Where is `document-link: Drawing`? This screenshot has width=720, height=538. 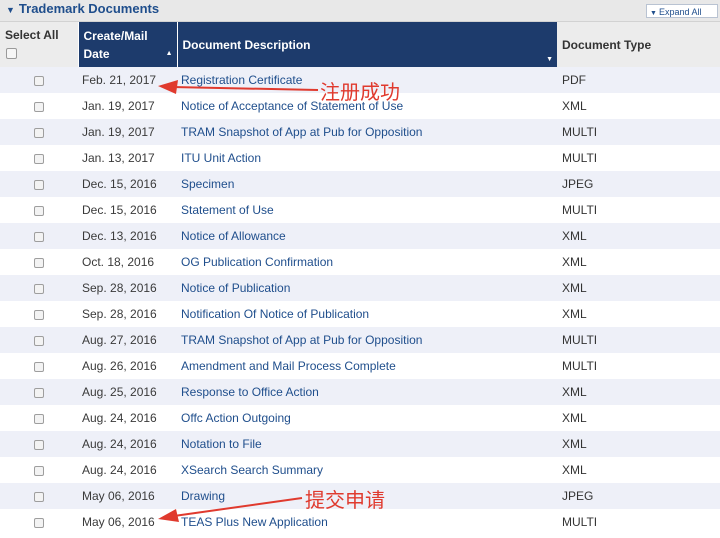
document-link: Drawing is located at coordinates (203, 496).